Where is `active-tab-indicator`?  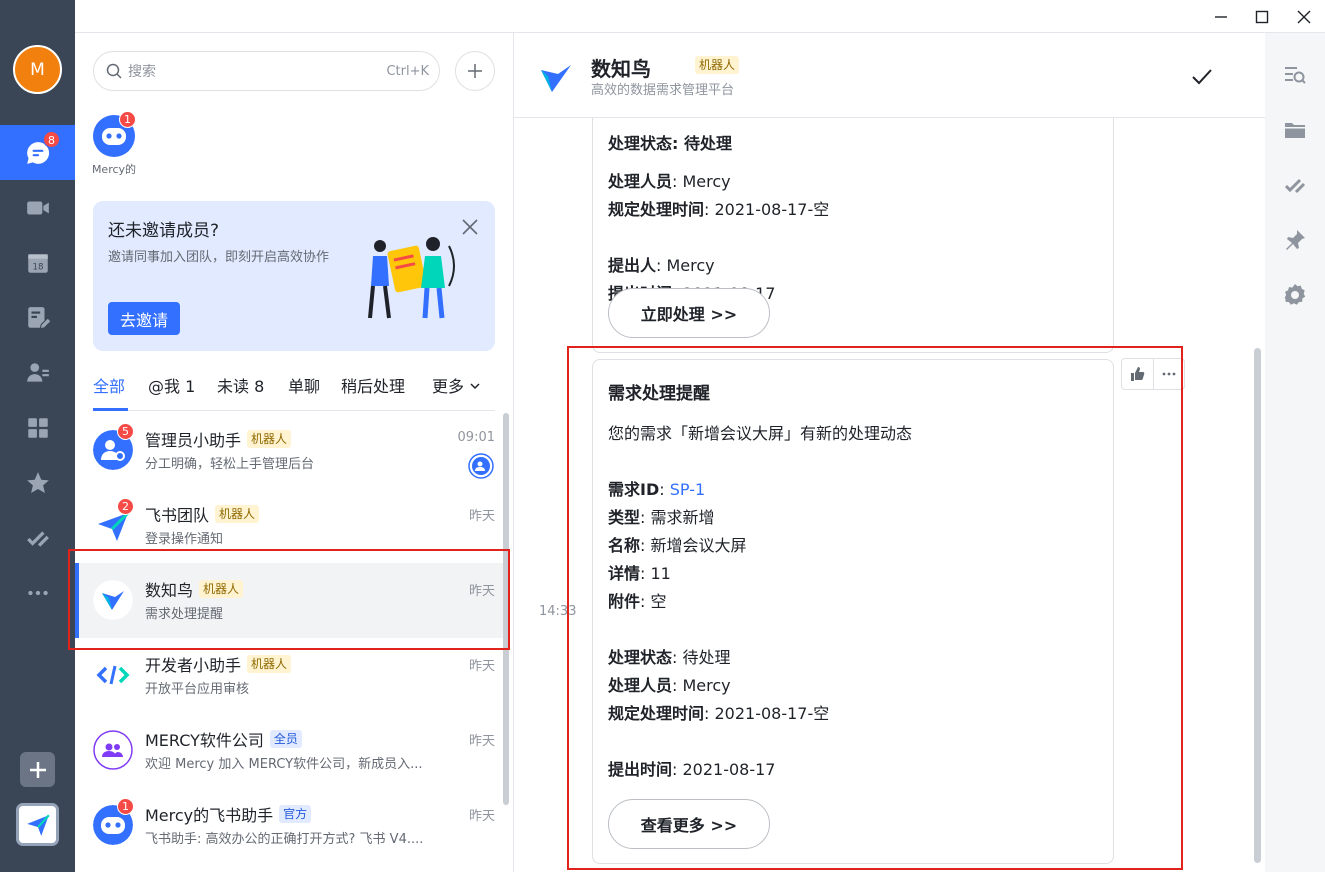
active-tab-indicator is located at coordinates (110, 409).